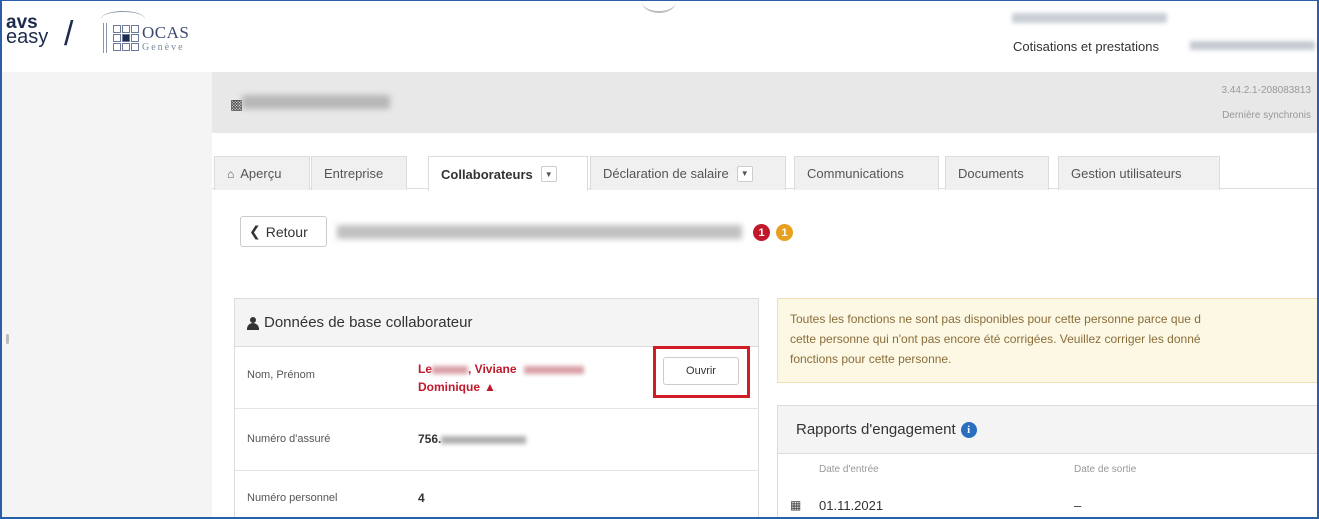 The image size is (1319, 519). I want to click on back-button-label: Retour, so click(286, 231).